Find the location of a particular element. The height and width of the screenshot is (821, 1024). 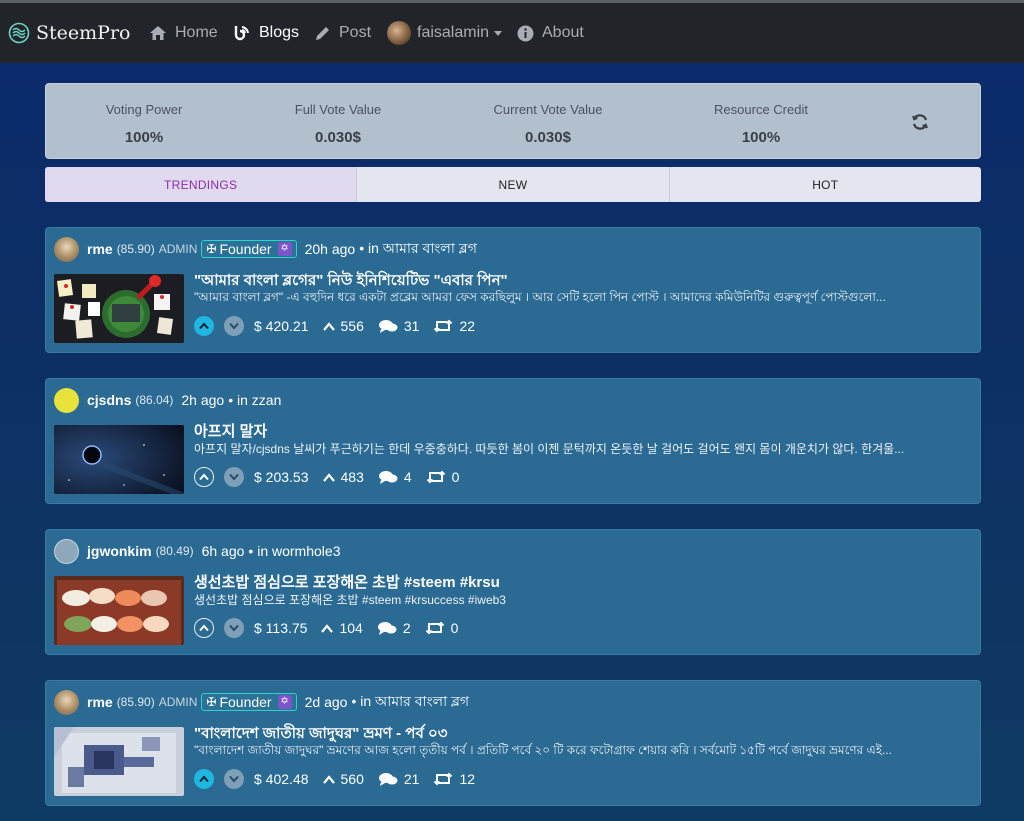

post-title: 생선초밥 점심으로 포장해온 초밥 #steem #krsu is located at coordinates (347, 581).